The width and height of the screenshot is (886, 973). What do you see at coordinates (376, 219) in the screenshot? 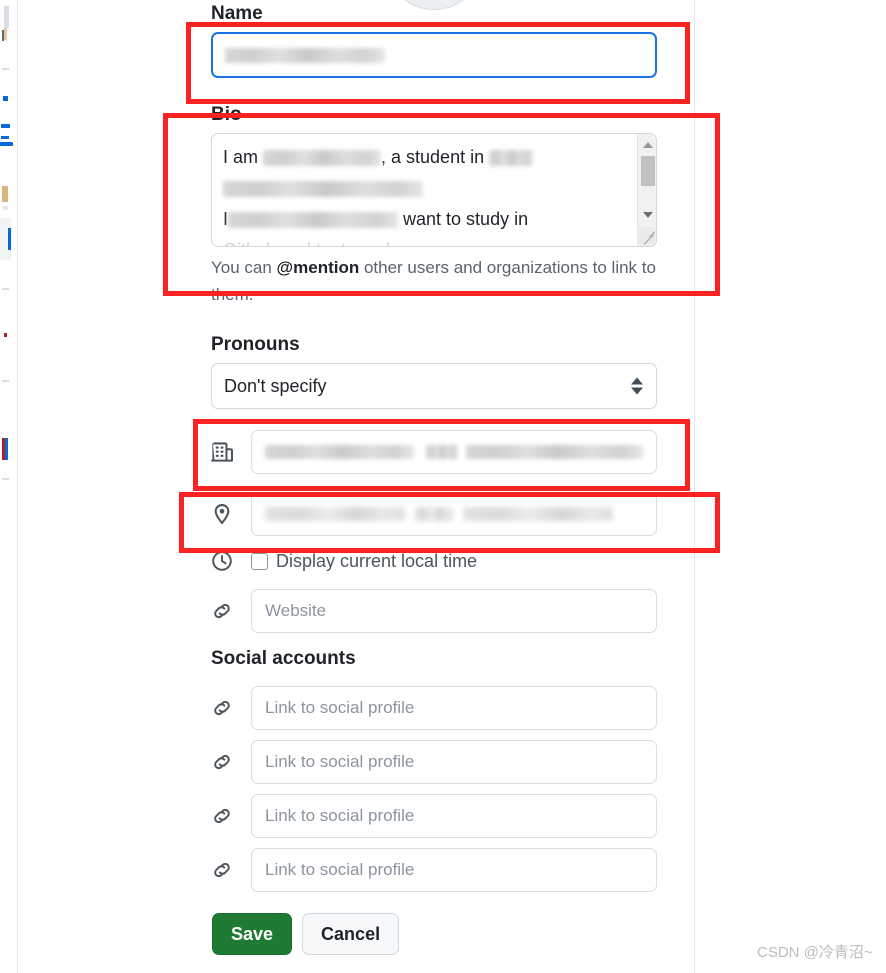
I see `bio-line: I want to study in` at bounding box center [376, 219].